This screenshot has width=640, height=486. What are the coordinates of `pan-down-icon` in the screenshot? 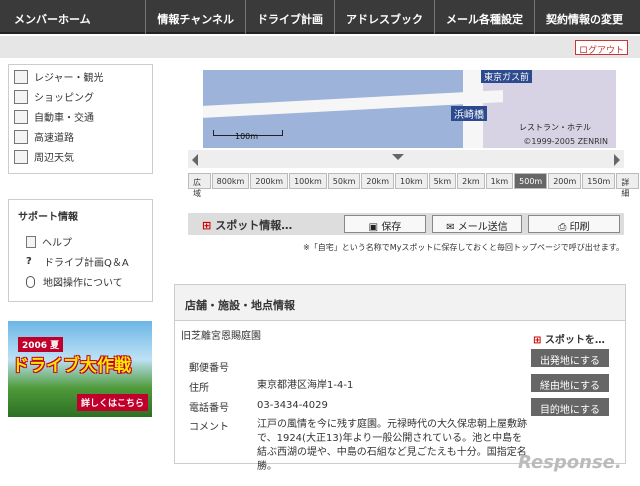 It's located at (398, 157).